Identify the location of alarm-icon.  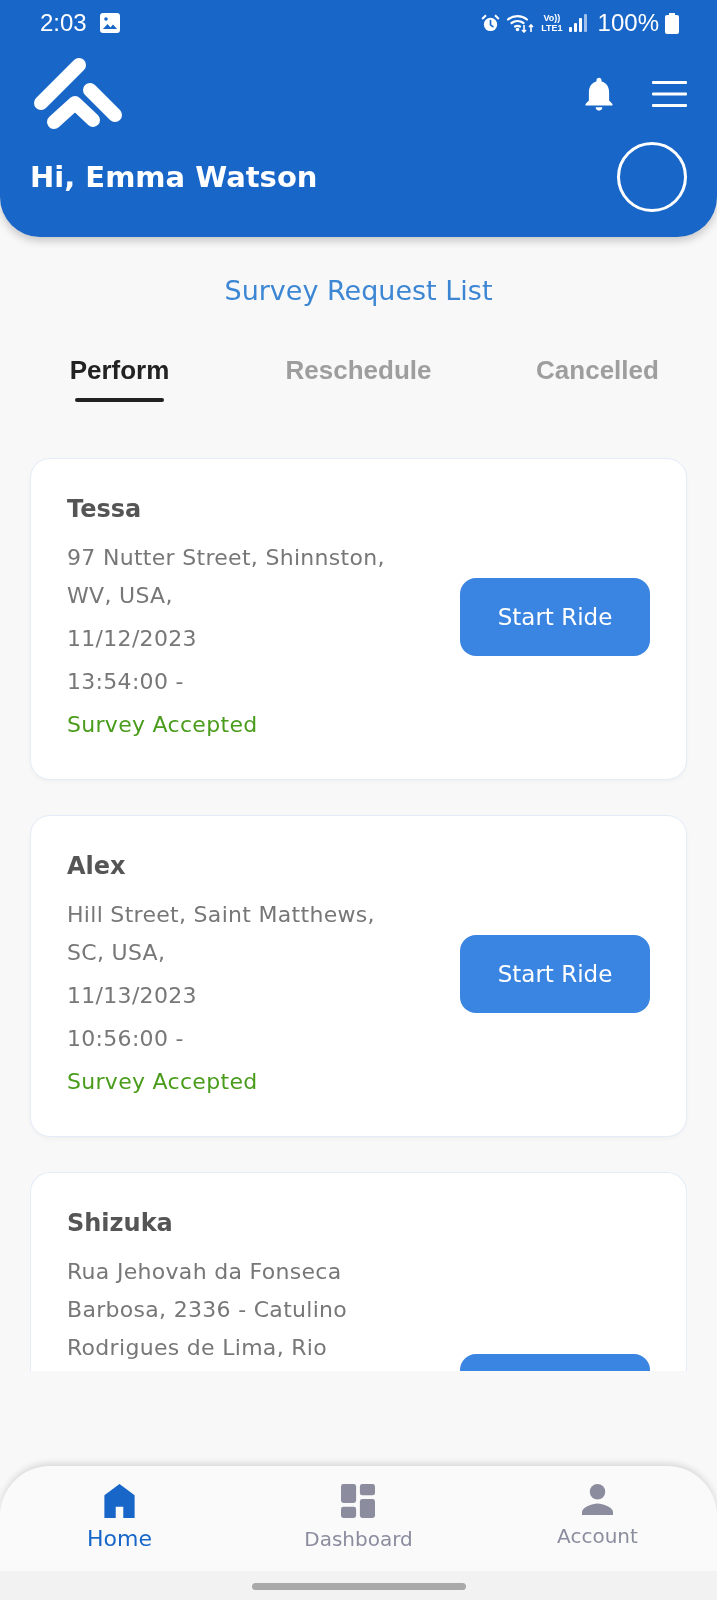
(491, 23).